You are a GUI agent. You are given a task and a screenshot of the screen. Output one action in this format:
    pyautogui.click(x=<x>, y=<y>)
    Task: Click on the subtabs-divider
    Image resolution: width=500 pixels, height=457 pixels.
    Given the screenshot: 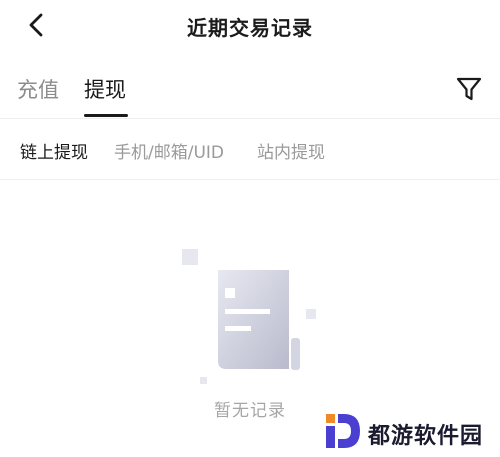 What is the action you would take?
    pyautogui.click(x=250, y=179)
    